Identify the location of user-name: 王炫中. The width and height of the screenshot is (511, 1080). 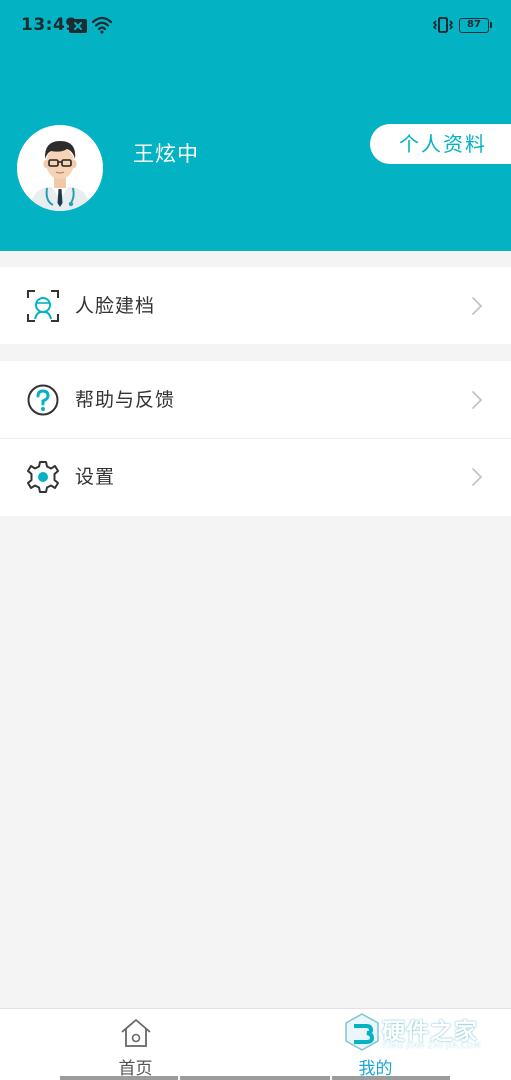
(166, 154).